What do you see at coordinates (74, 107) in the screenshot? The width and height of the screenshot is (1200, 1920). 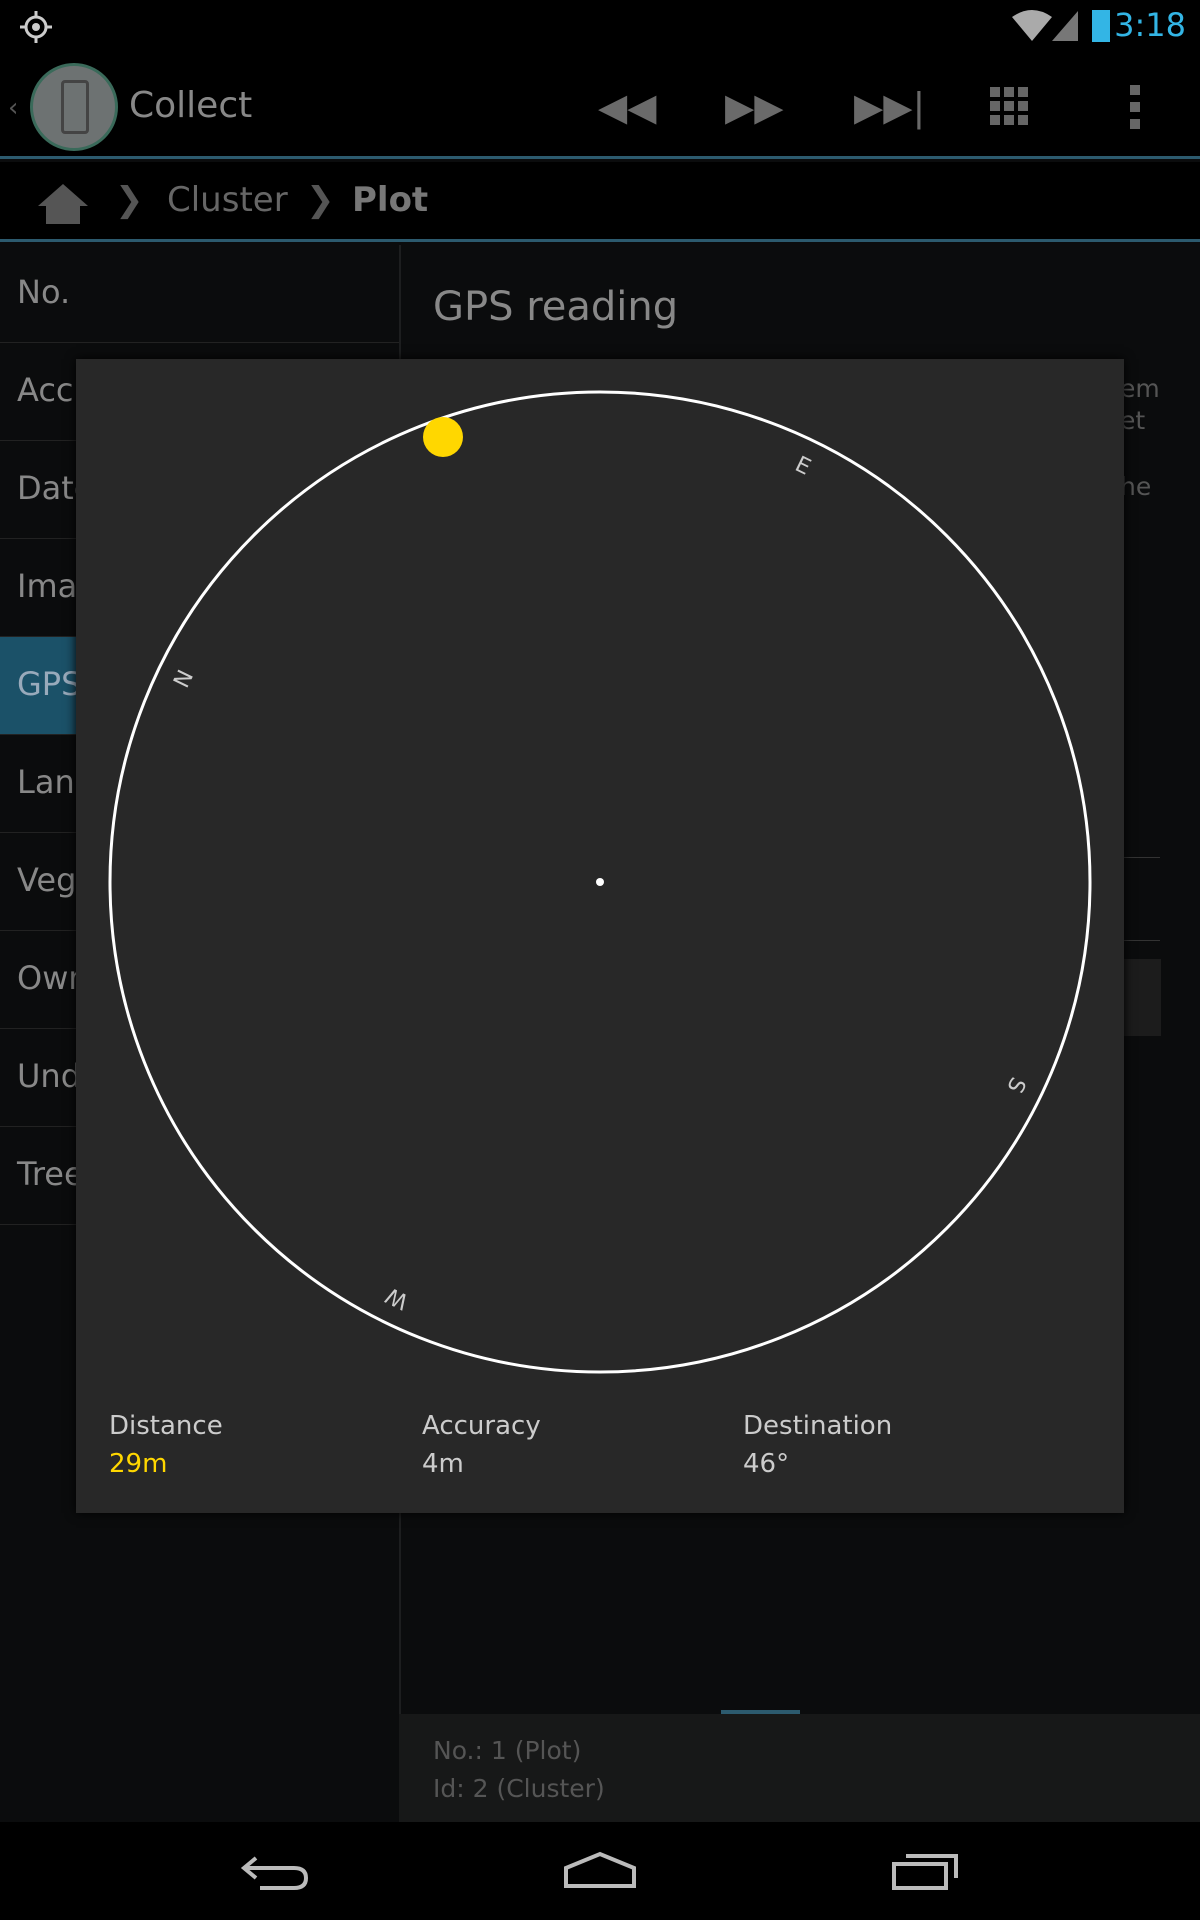 I see `app-logo` at bounding box center [74, 107].